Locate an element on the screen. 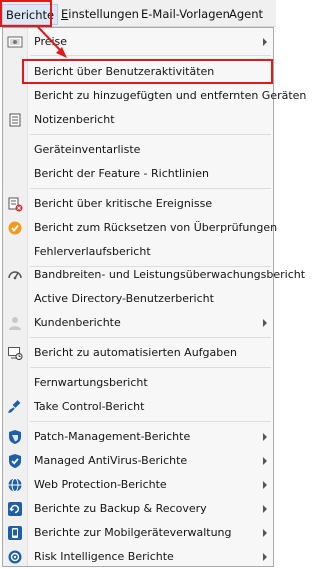 This screenshot has height=569, width=320. menu-item-label: Kundenberichte is located at coordinates (77, 322).